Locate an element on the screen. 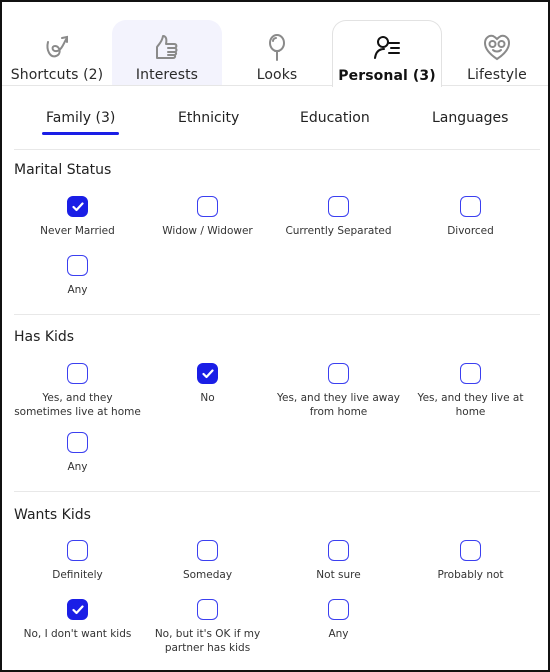  option-kids-at-home: Yes, and they live at home is located at coordinates (470, 391).